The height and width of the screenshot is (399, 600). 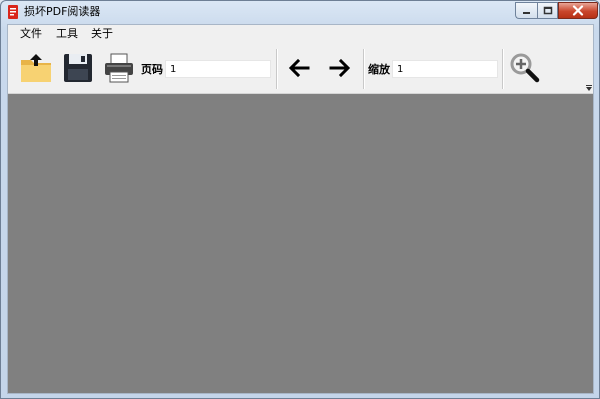 I want to click on save-button, so click(x=78, y=68).